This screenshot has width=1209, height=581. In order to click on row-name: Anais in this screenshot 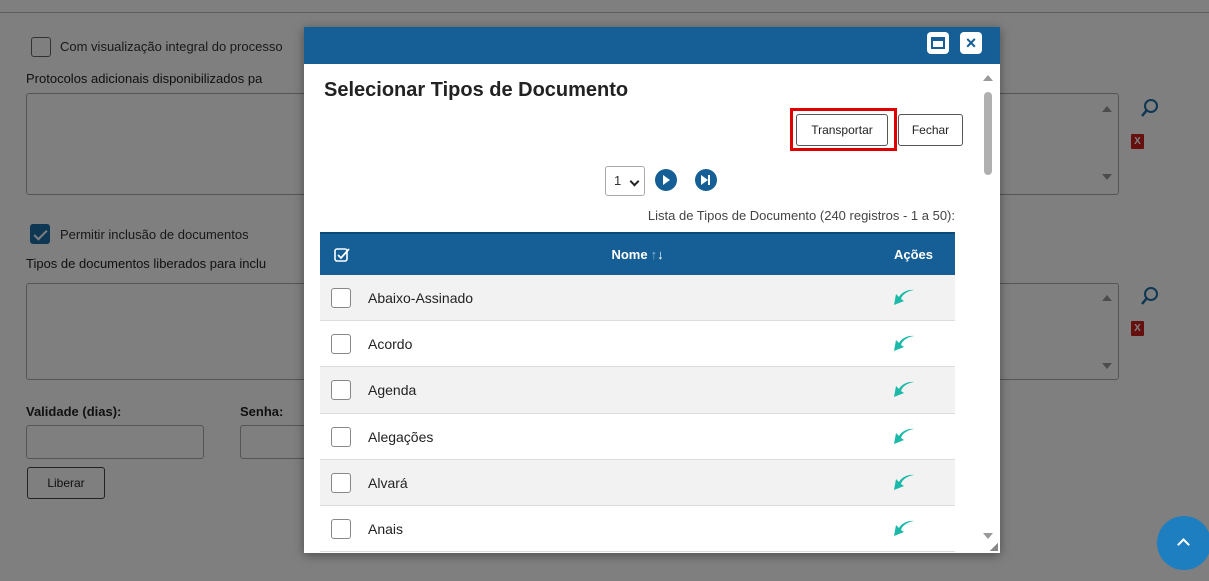, I will do `click(386, 528)`.